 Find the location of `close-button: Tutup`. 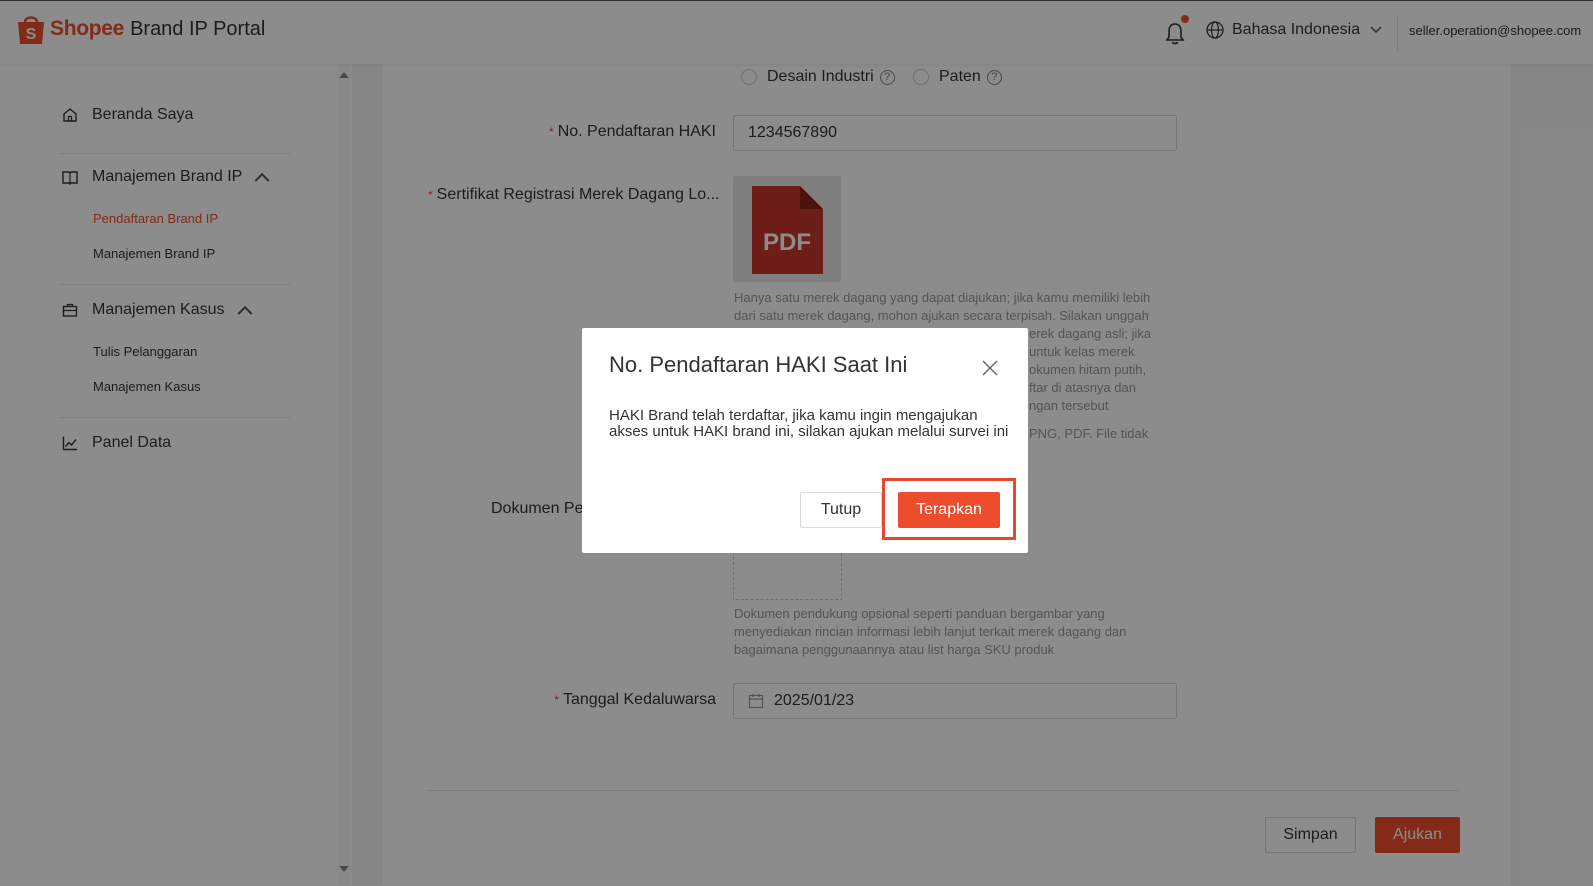

close-button: Tutup is located at coordinates (841, 510).